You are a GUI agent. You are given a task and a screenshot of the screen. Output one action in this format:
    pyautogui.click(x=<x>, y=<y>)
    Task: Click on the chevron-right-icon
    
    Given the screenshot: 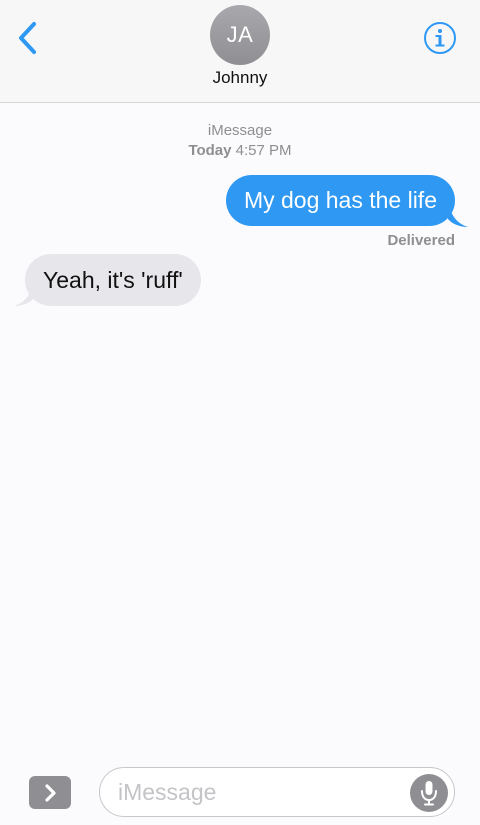 What is the action you would take?
    pyautogui.click(x=50, y=792)
    